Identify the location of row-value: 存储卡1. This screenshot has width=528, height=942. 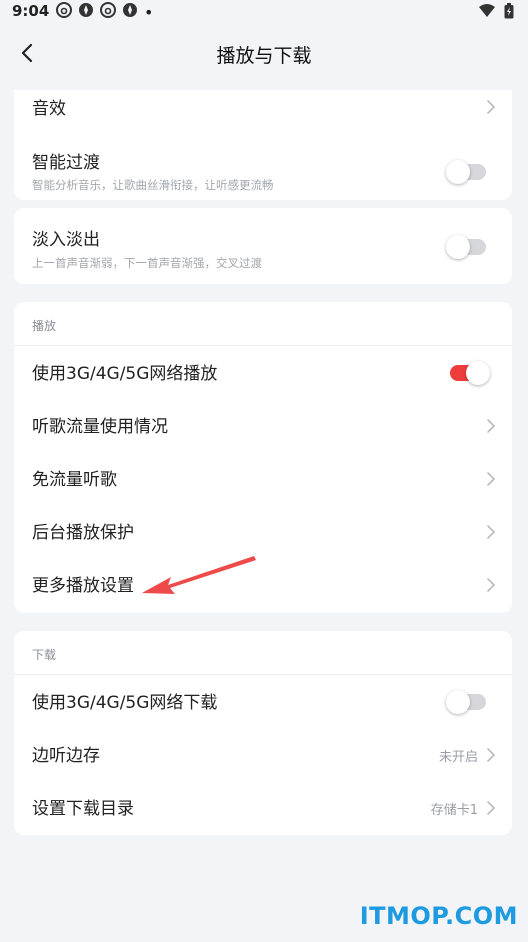
(454, 810).